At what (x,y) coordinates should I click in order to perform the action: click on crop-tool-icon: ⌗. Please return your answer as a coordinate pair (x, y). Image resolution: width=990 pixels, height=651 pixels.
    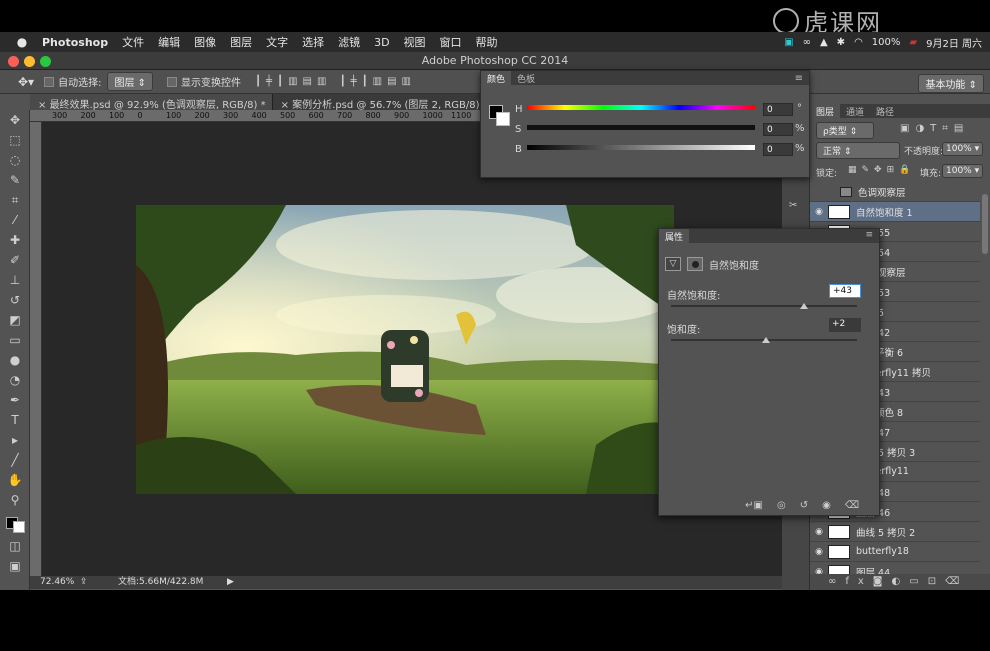
    Looking at the image, I should click on (15, 200).